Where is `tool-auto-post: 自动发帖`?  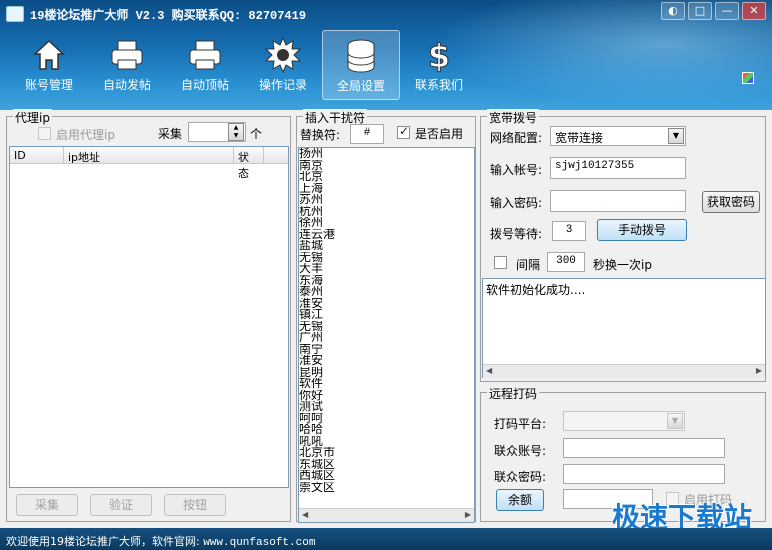 tool-auto-post: 自动发帖 is located at coordinates (127, 65).